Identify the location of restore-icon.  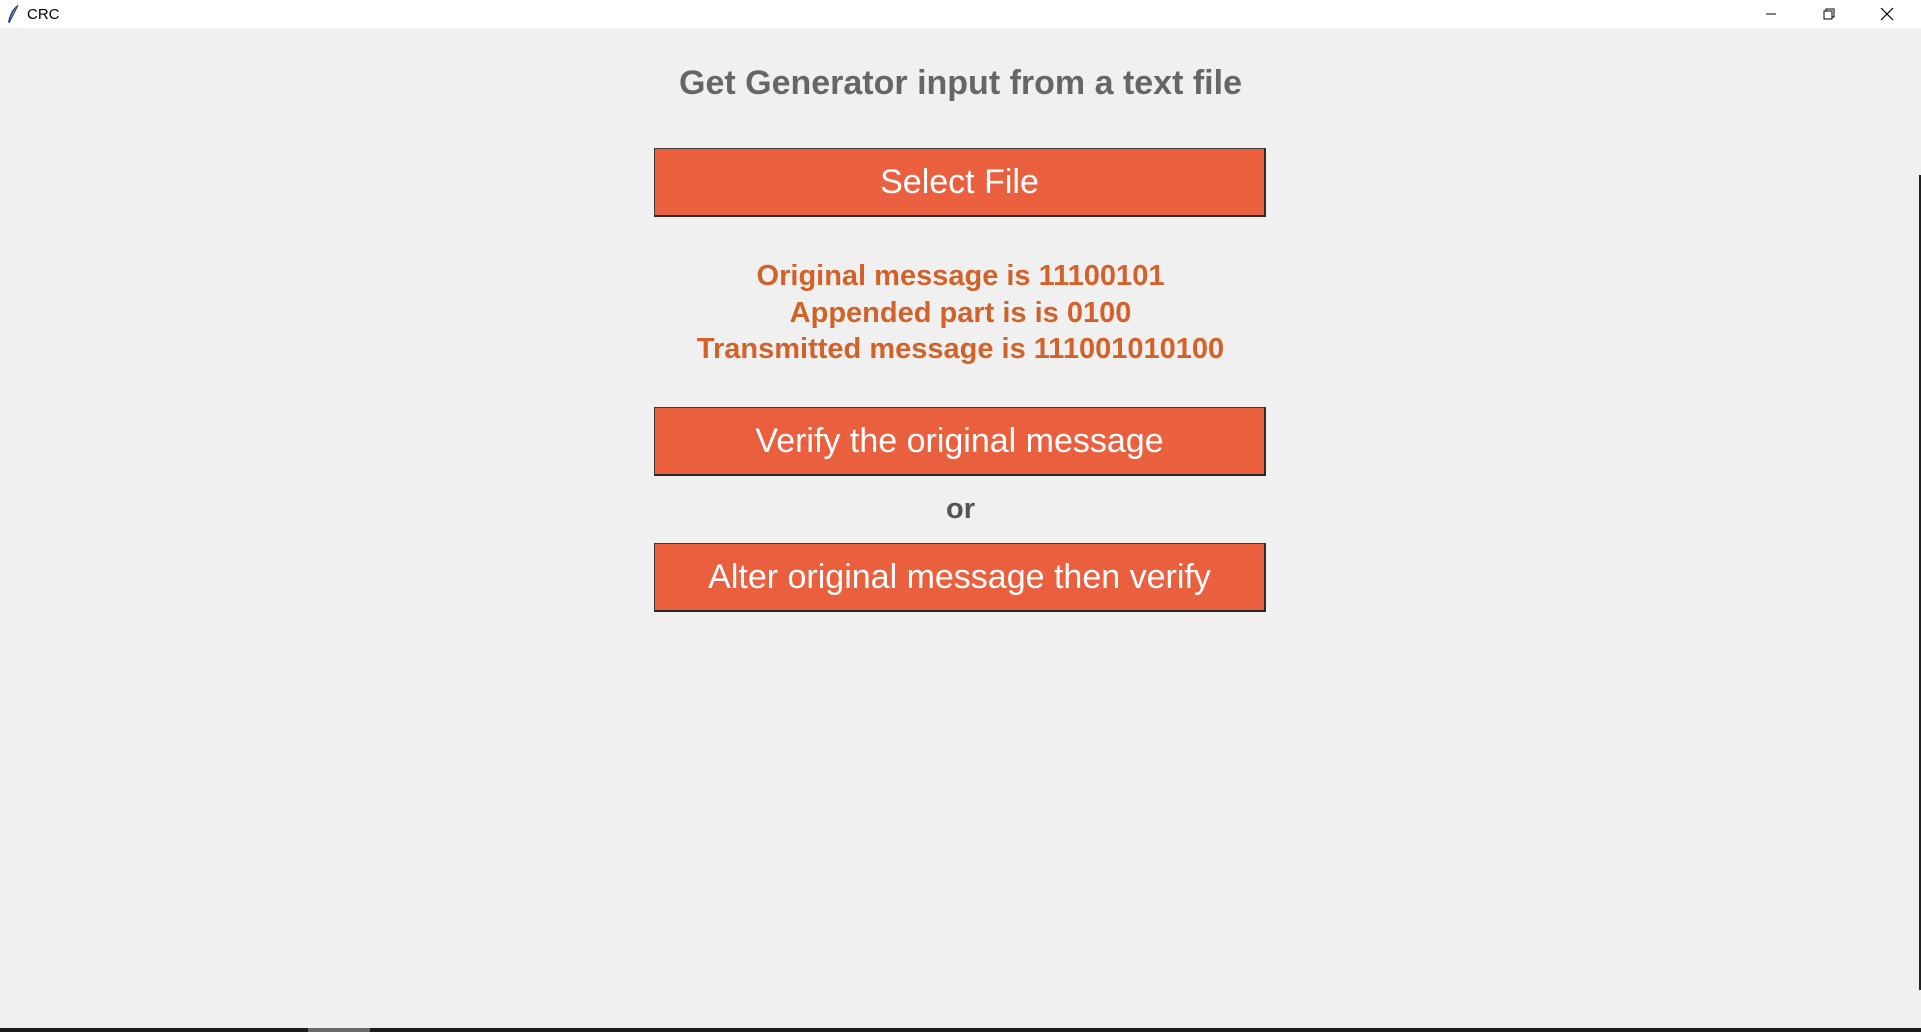
(1829, 14).